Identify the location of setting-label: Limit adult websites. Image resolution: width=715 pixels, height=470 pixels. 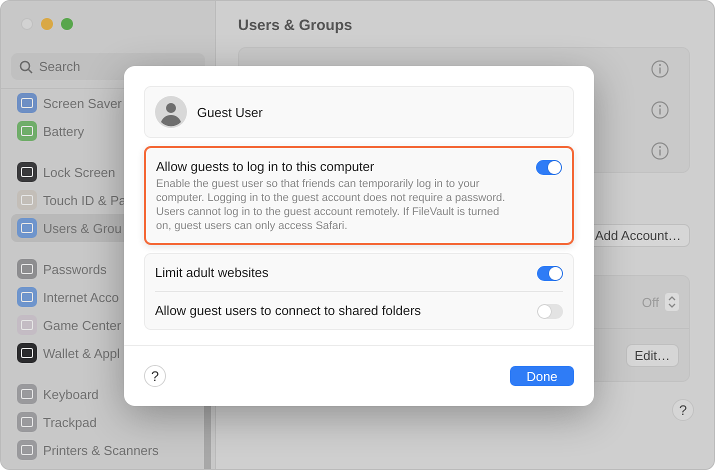
(212, 272).